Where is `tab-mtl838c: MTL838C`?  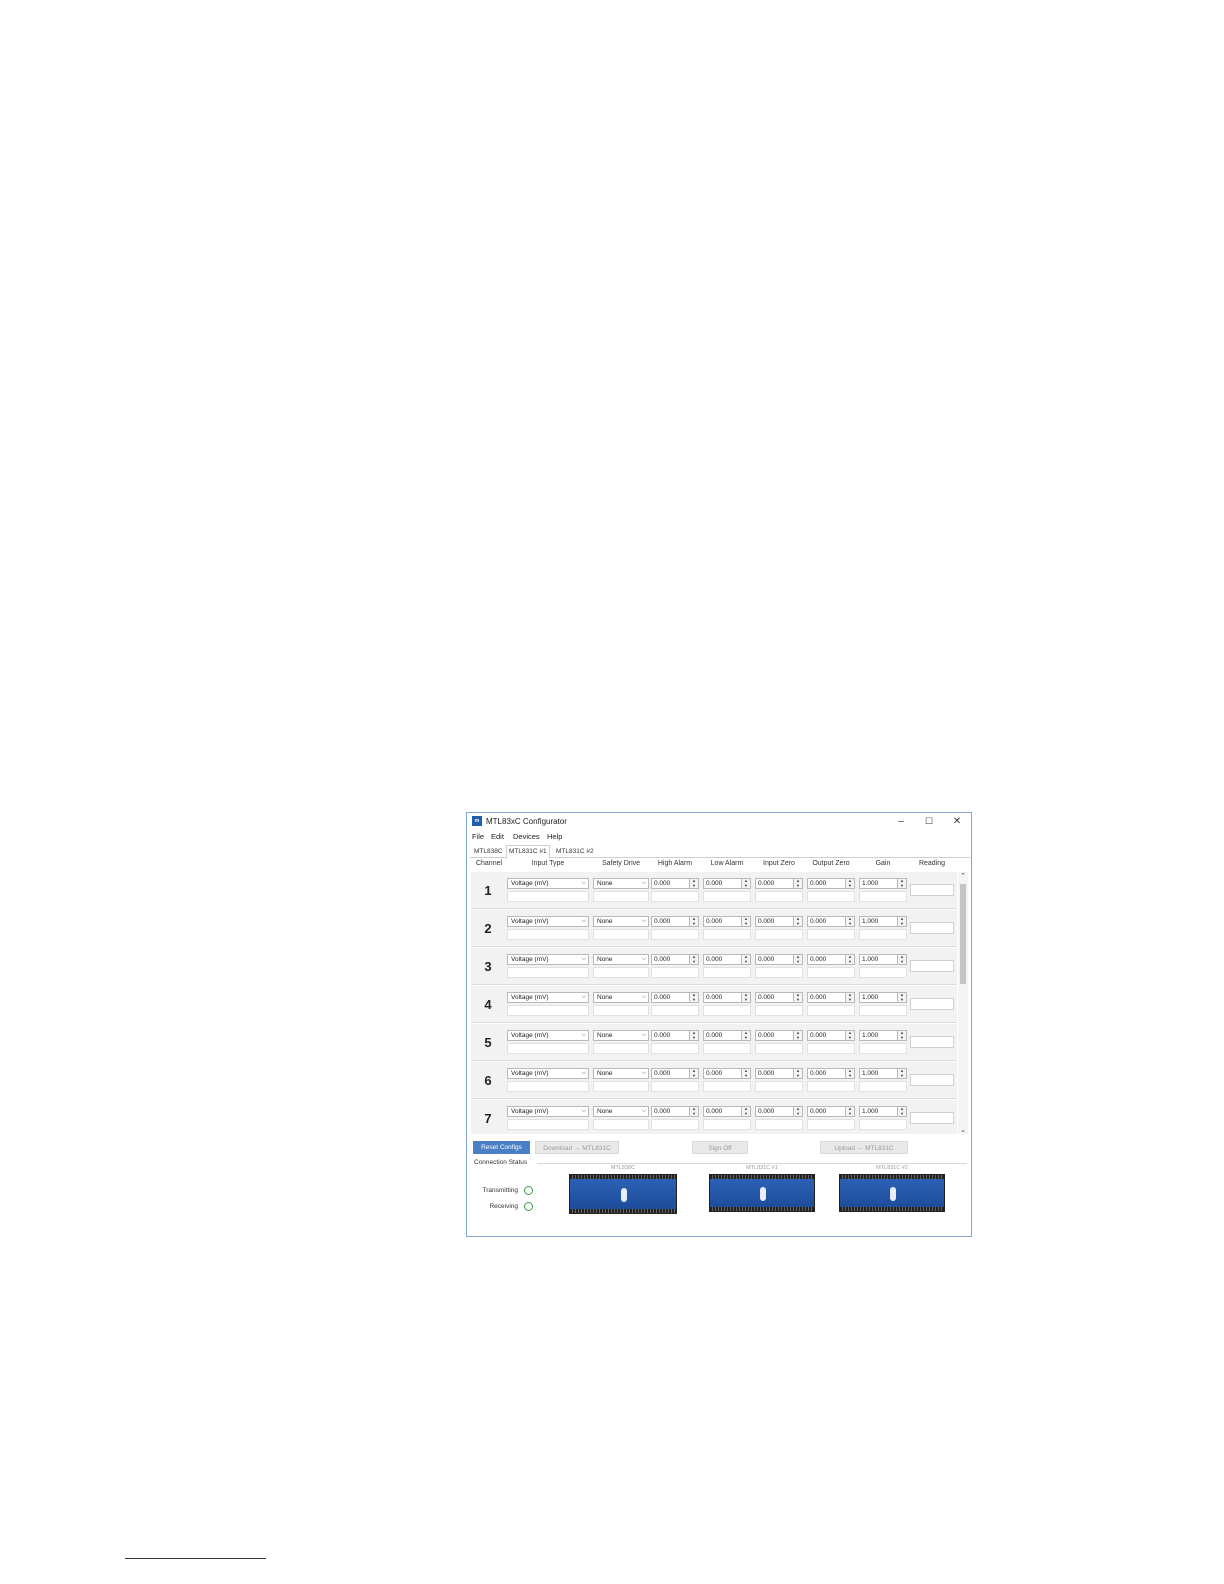 tab-mtl838c: MTL838C is located at coordinates (488, 852).